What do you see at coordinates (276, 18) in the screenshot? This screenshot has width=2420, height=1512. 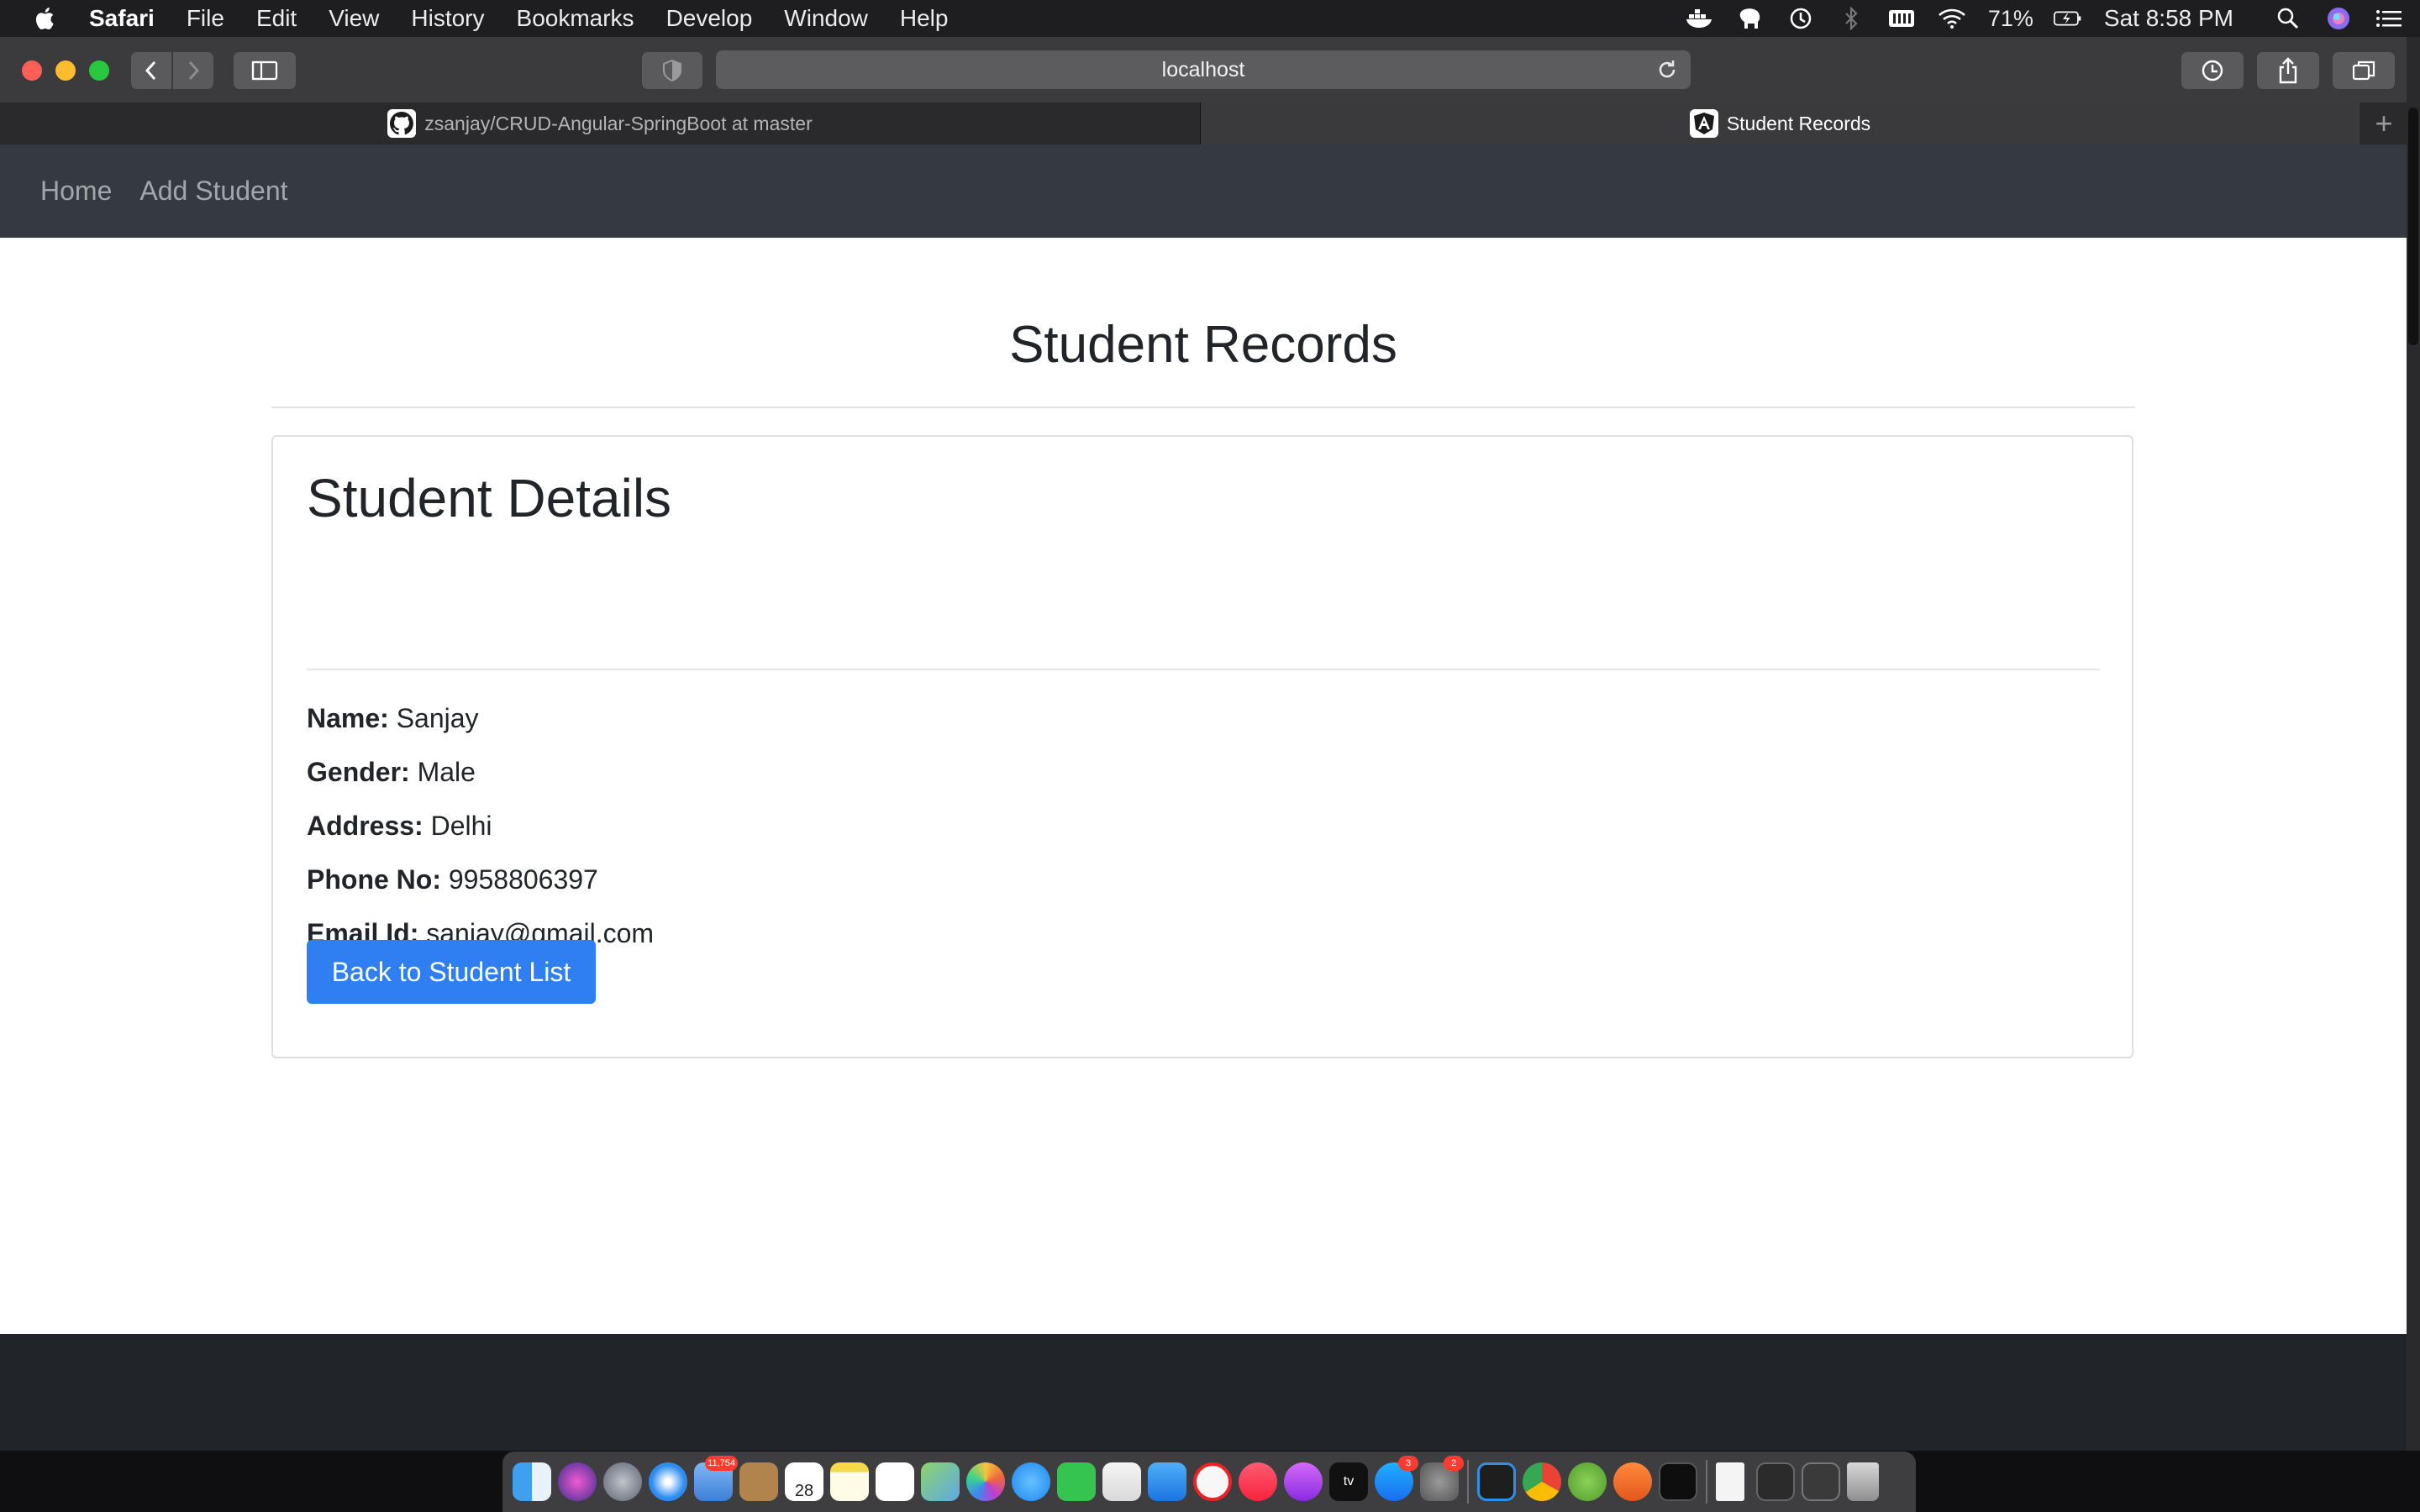 I see `menu-edit: Edit` at bounding box center [276, 18].